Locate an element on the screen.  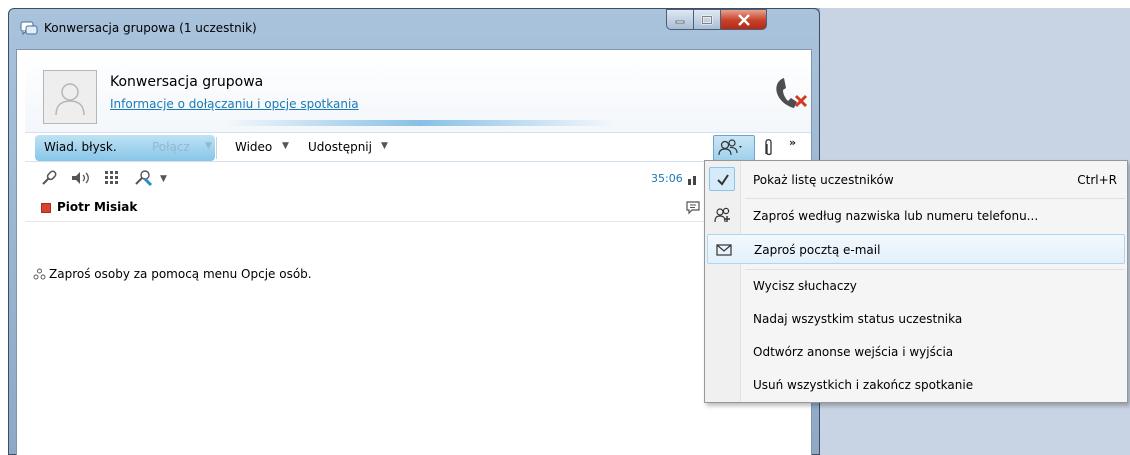
people-options-button is located at coordinates (734, 148).